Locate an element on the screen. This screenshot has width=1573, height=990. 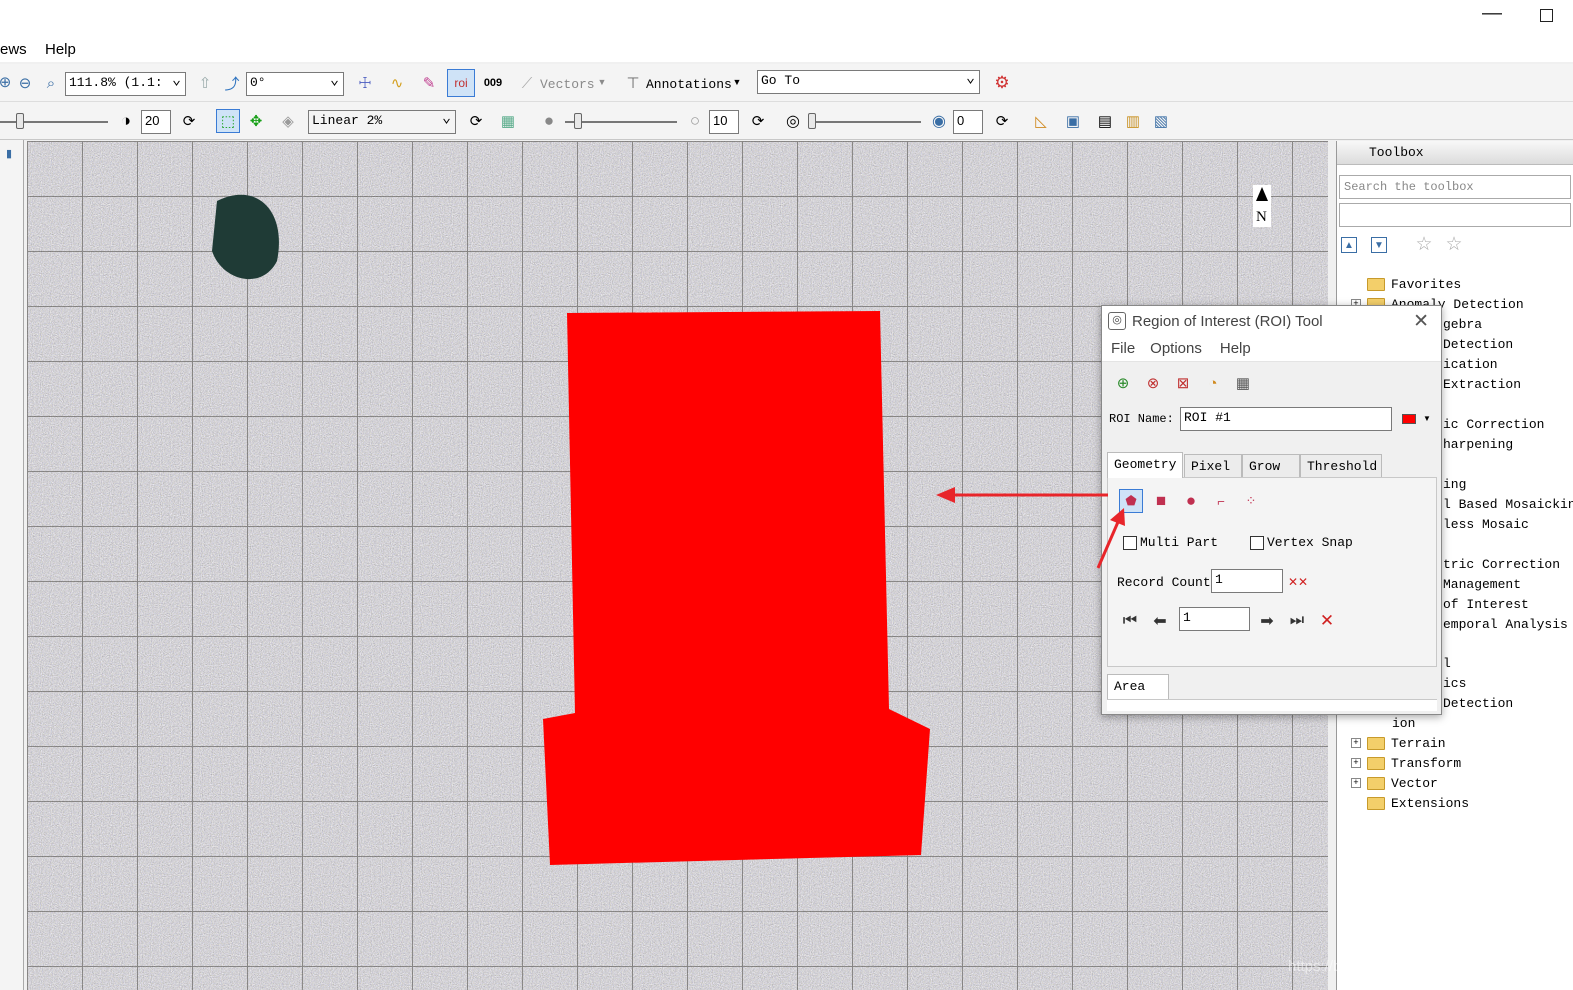
tab-geometry: Geometry is located at coordinates (1145, 465).